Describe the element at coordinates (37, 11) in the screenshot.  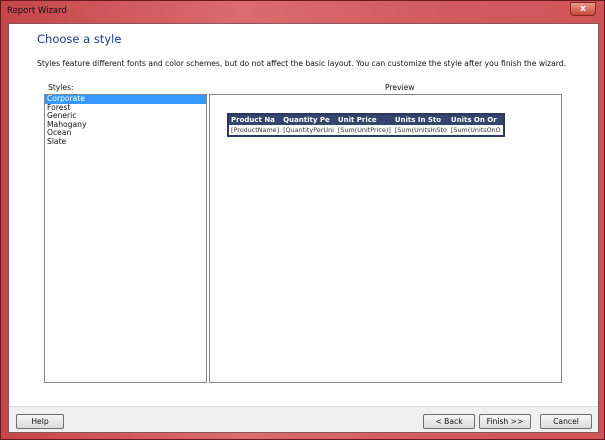
I see `window-title: Report Wizard` at that location.